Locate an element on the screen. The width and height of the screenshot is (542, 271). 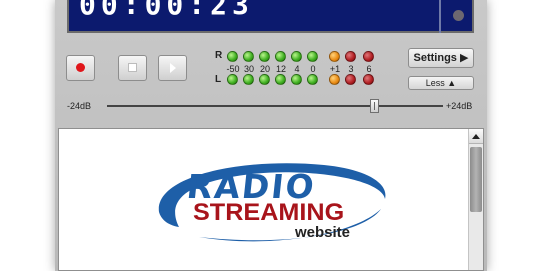
less-button: Less ▲ is located at coordinates (441, 83).